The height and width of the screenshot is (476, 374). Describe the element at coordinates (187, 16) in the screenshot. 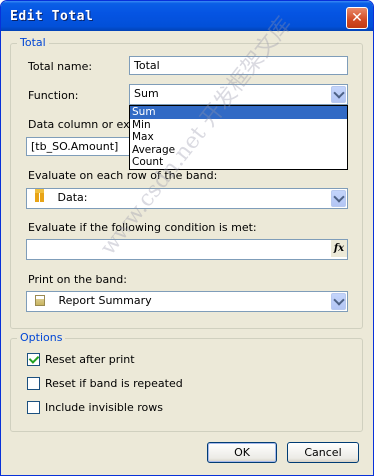

I see `title-bar: Edit Total ✕` at that location.